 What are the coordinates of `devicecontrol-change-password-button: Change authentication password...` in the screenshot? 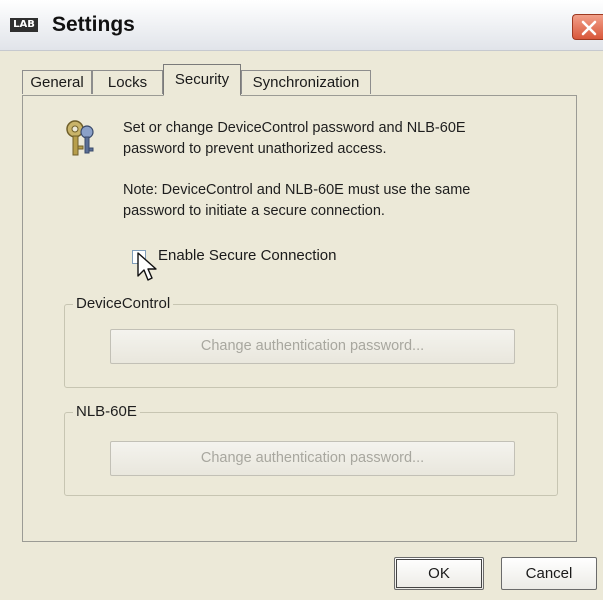 It's located at (312, 346).